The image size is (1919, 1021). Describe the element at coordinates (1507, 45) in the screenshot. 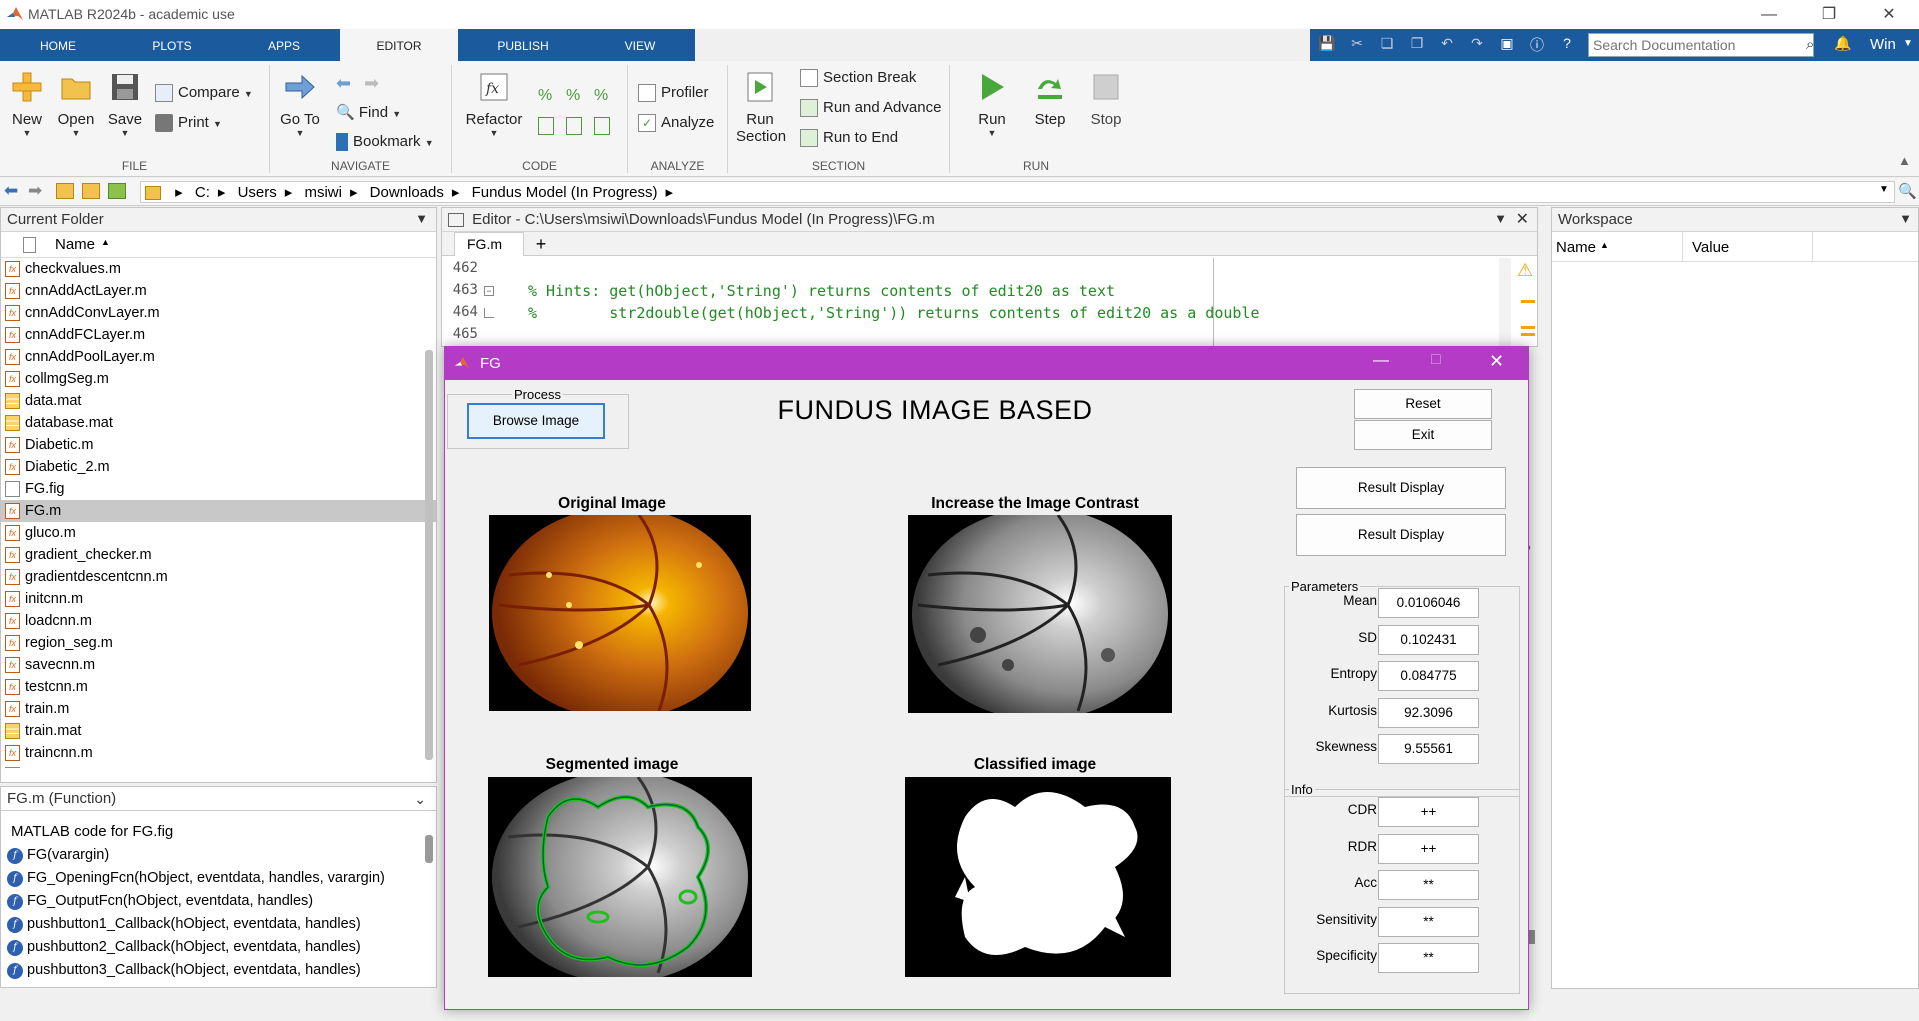

I see `switch-windows-icon: ▣` at that location.